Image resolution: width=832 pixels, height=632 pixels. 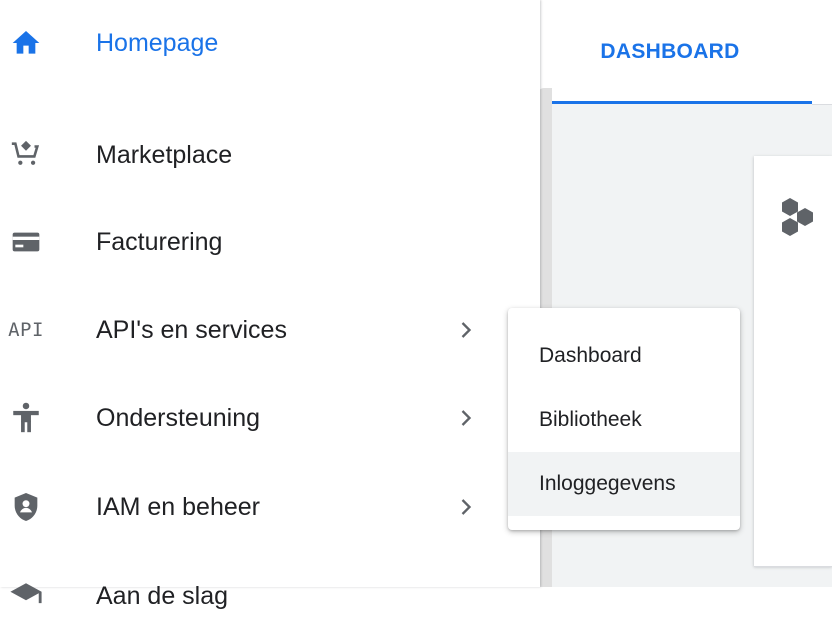 What do you see at coordinates (270, 418) in the screenshot?
I see `nav-item-ondersteuning: Ondersteuning` at bounding box center [270, 418].